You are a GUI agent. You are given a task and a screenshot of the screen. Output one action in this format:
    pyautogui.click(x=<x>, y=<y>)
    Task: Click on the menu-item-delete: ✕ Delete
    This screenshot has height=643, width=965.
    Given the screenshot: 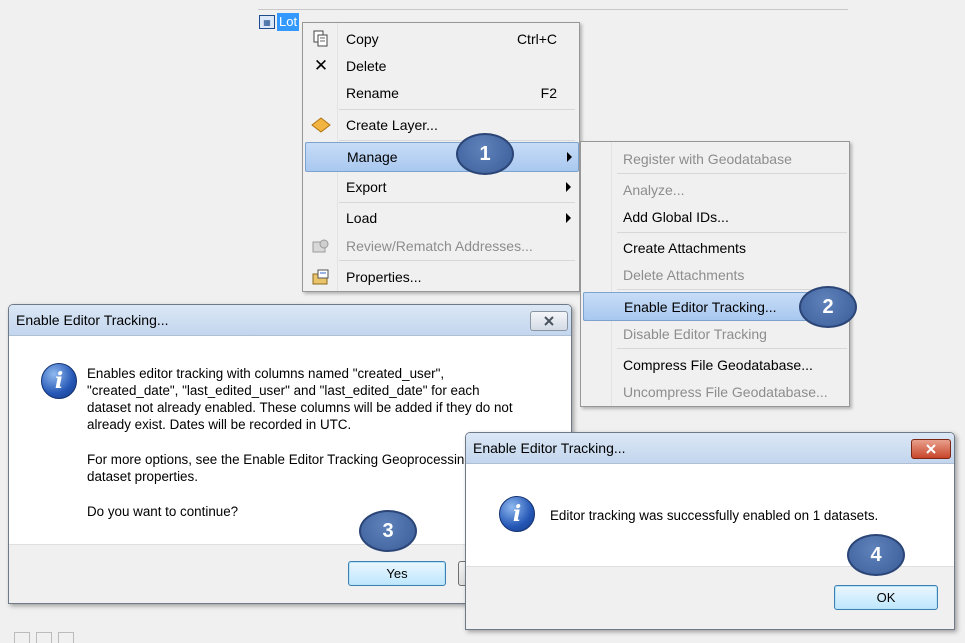 What is the action you would take?
    pyautogui.click(x=441, y=66)
    